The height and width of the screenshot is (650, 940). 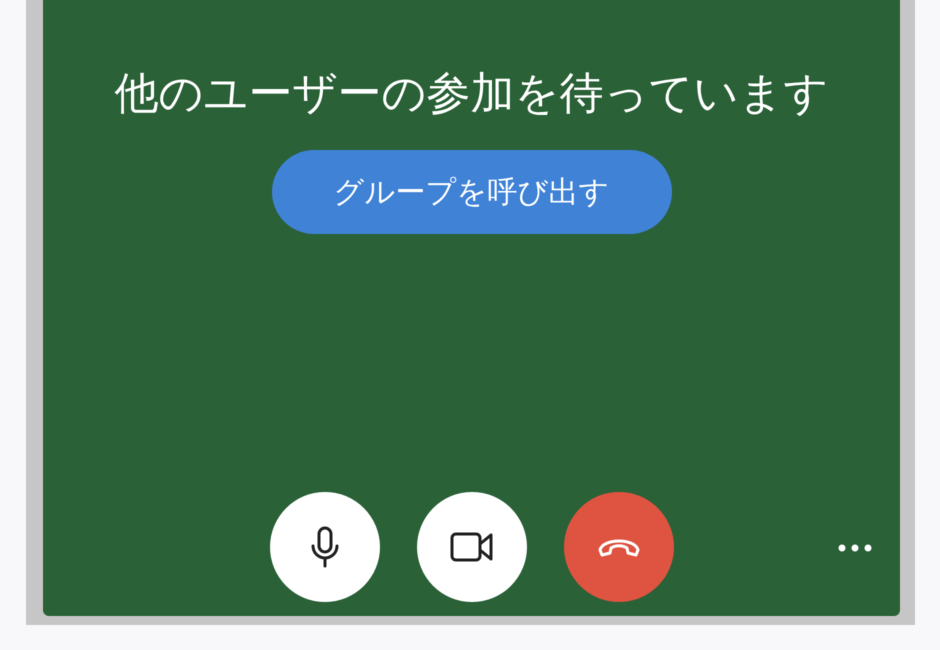 I want to click on status-message: 他のユーザーの参加を待っています, so click(x=471, y=94).